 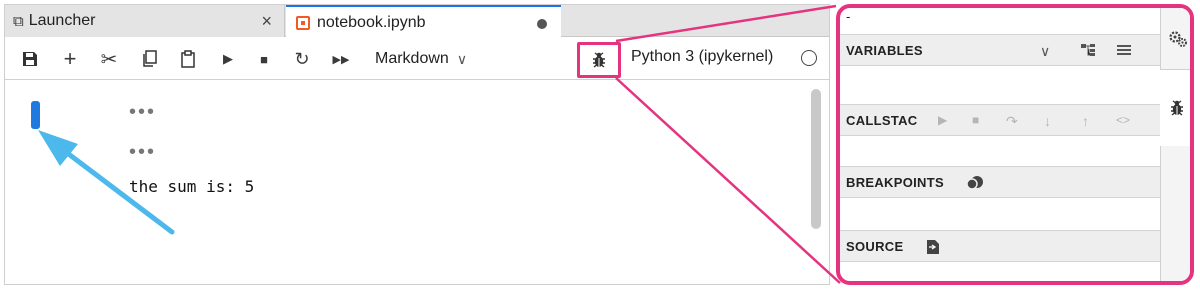 What do you see at coordinates (728, 180) in the screenshot?
I see `callout-line-bottom` at bounding box center [728, 180].